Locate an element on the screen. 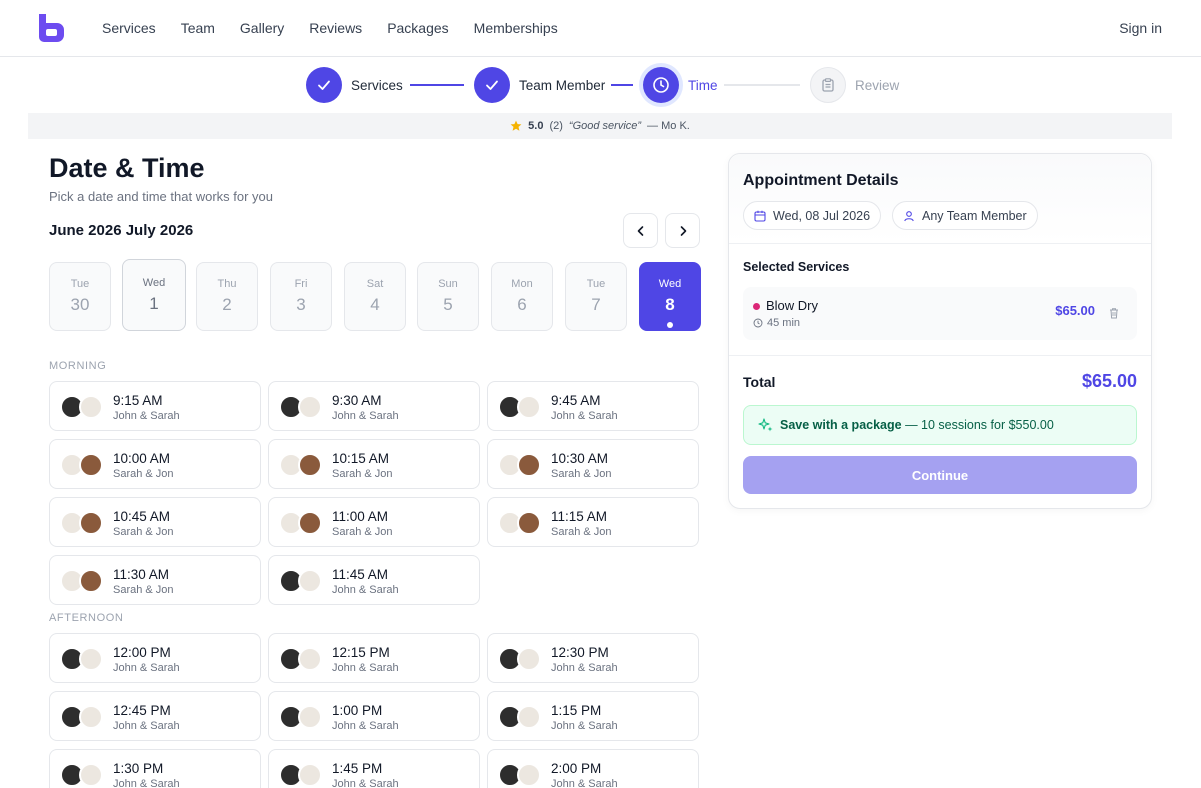 This screenshot has height=788, width=1201. day-wed-8: Wed 8 is located at coordinates (670, 296).